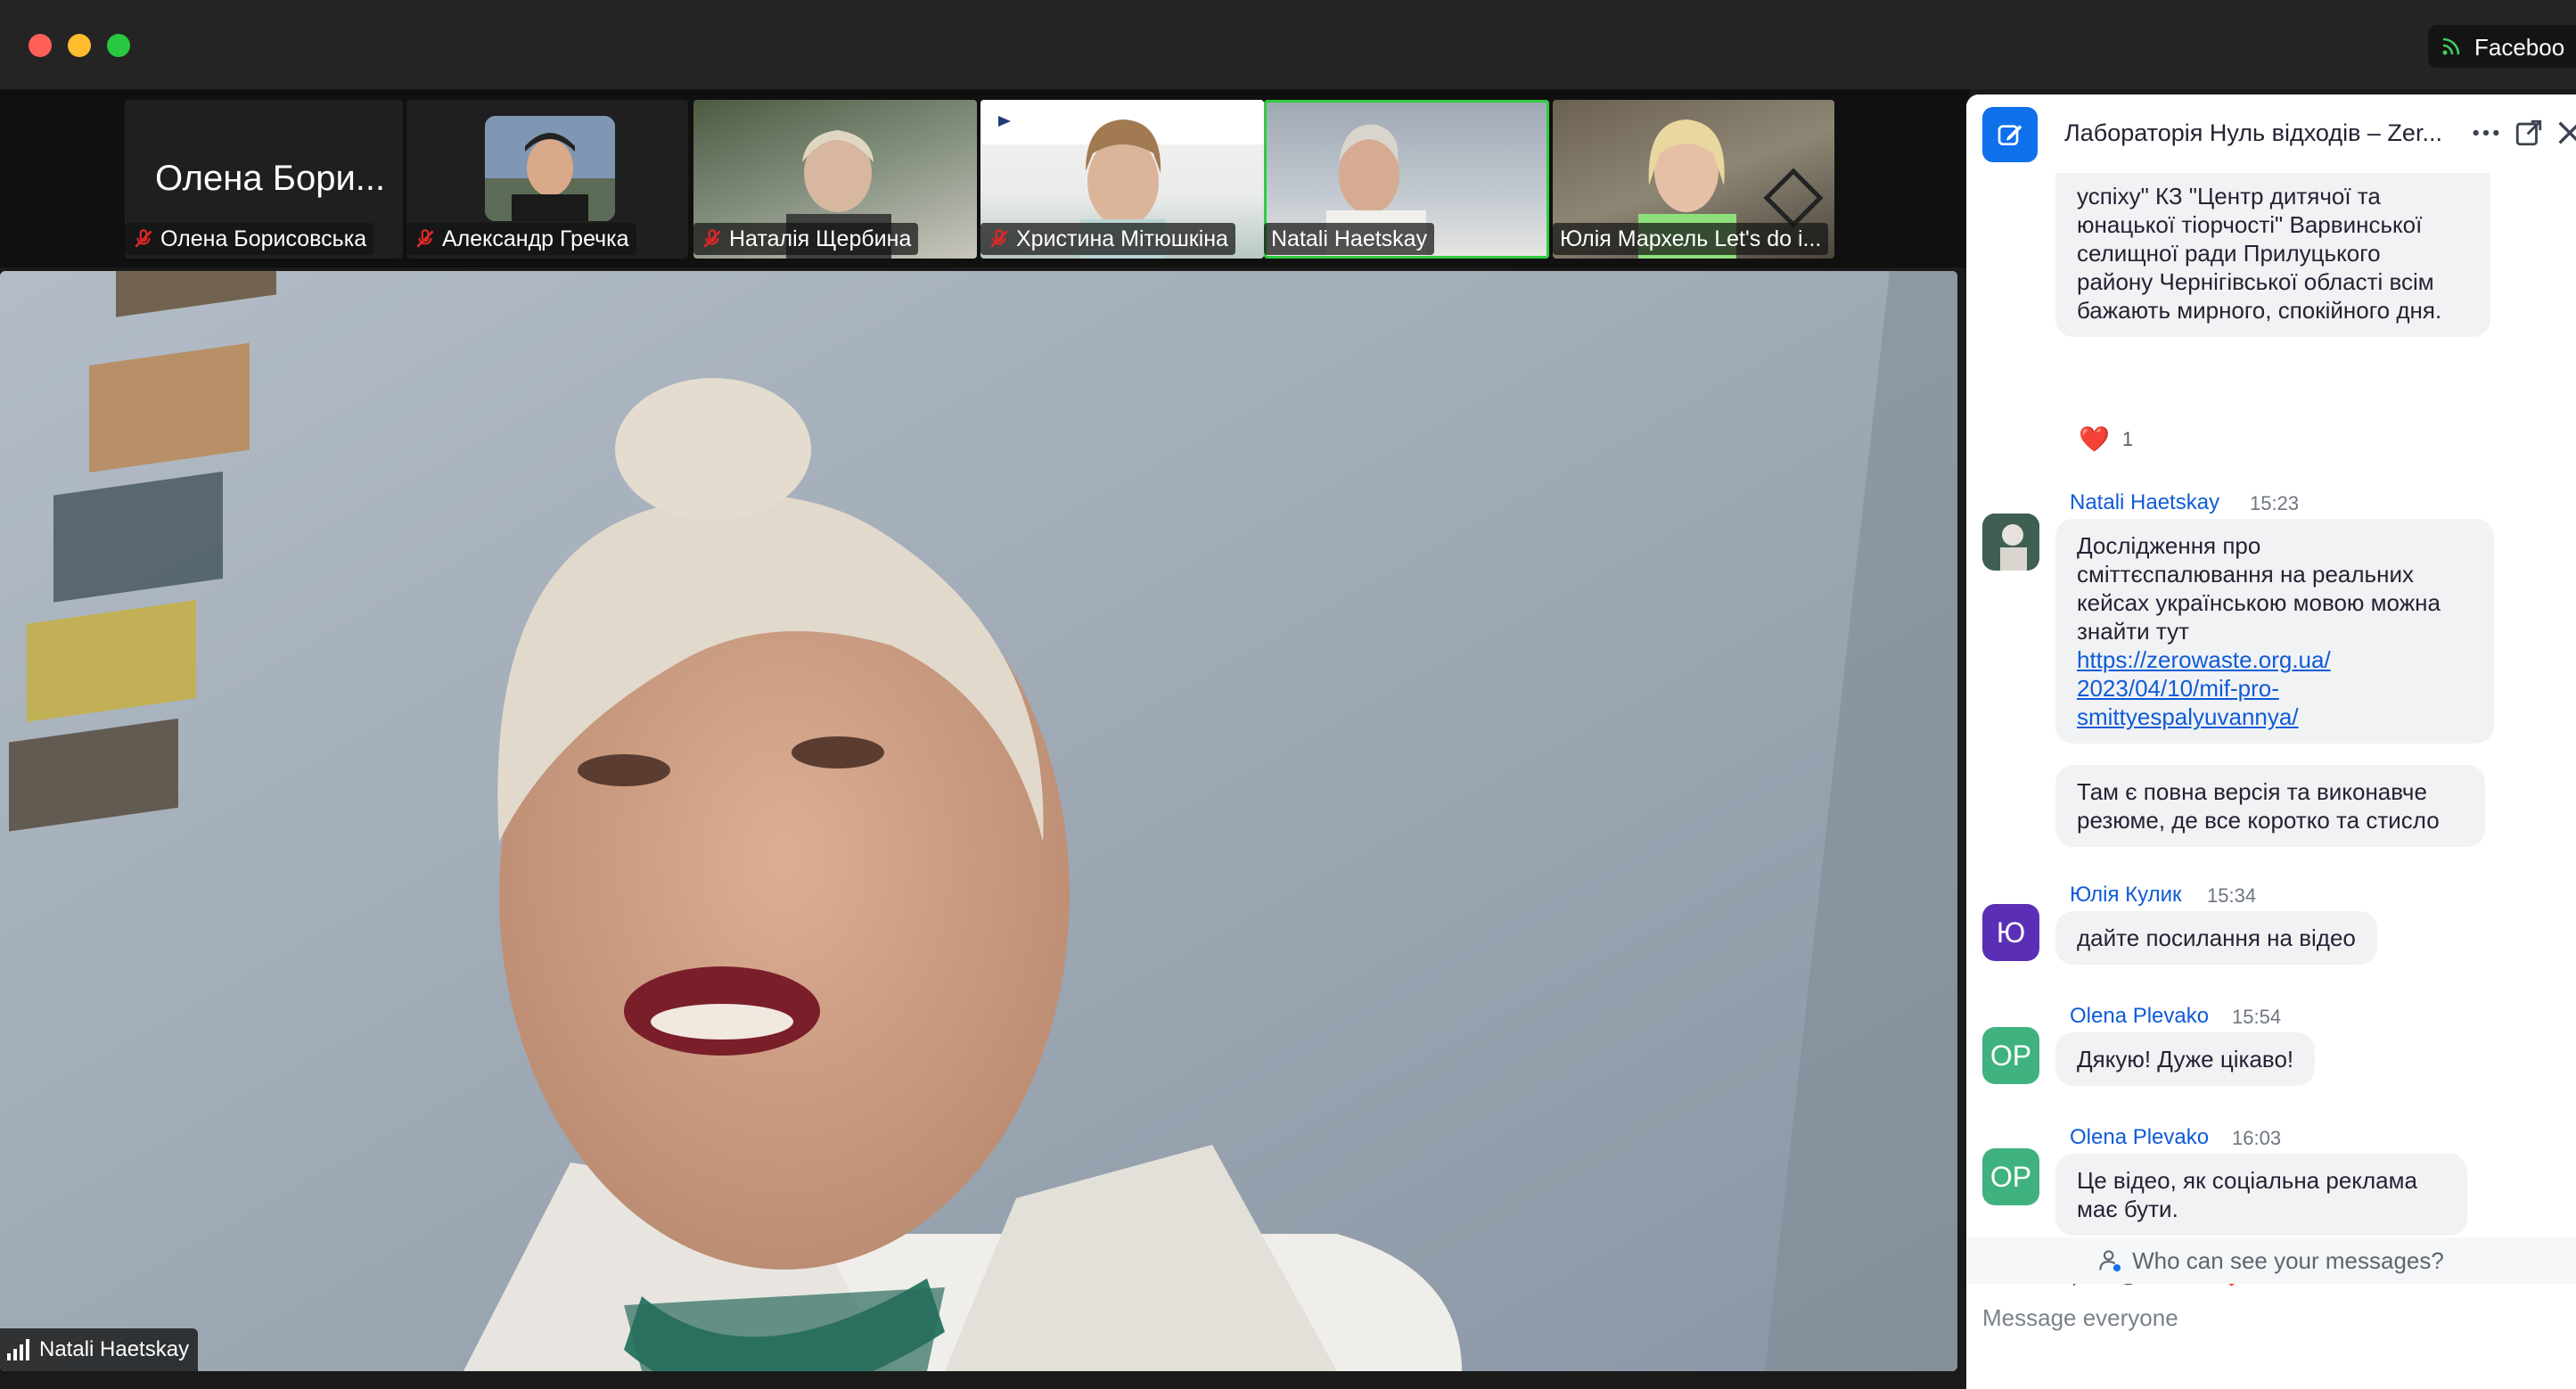  I want to click on message-reaction: ❤️ 1, so click(2106, 439).